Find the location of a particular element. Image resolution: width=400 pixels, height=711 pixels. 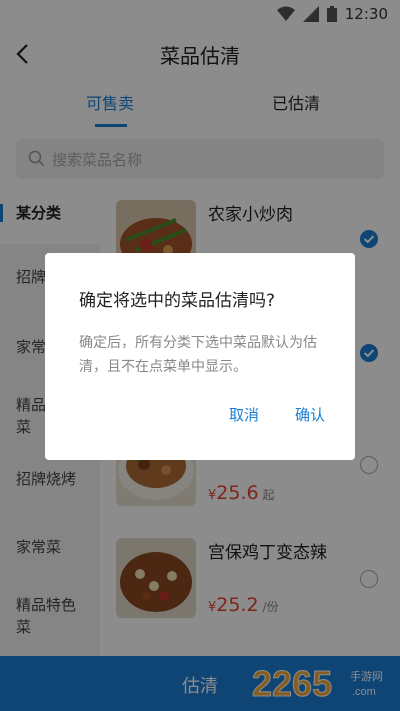

confirm-button: 确认 is located at coordinates (310, 414).